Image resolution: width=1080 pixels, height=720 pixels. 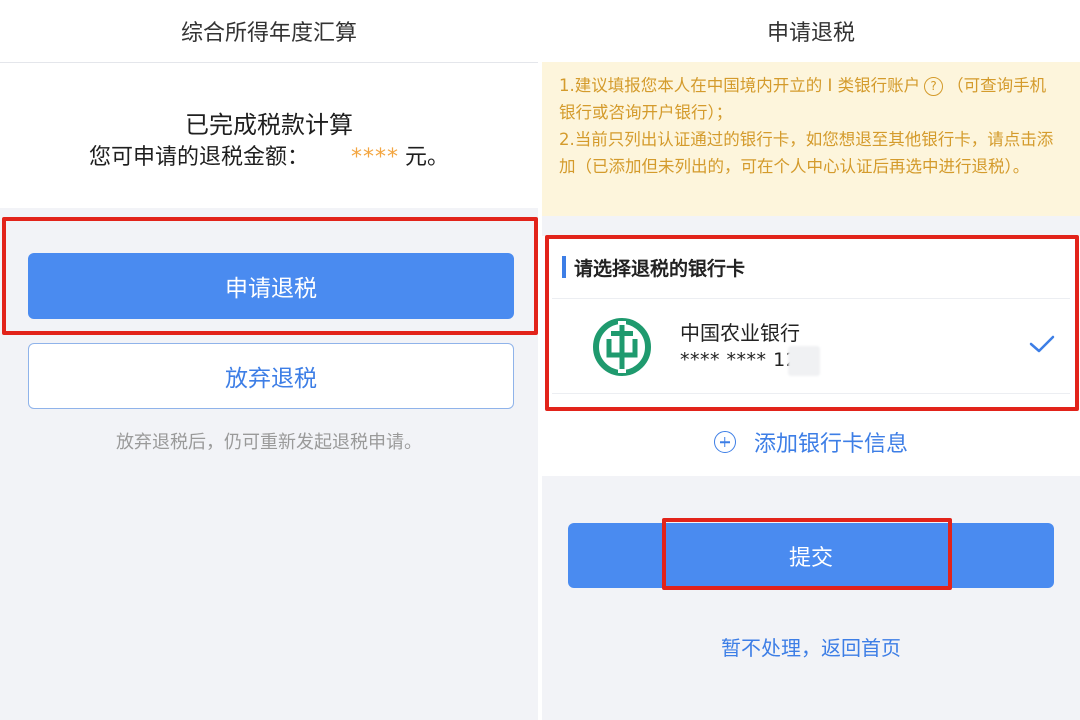 I want to click on check-icon, so click(x=1042, y=344).